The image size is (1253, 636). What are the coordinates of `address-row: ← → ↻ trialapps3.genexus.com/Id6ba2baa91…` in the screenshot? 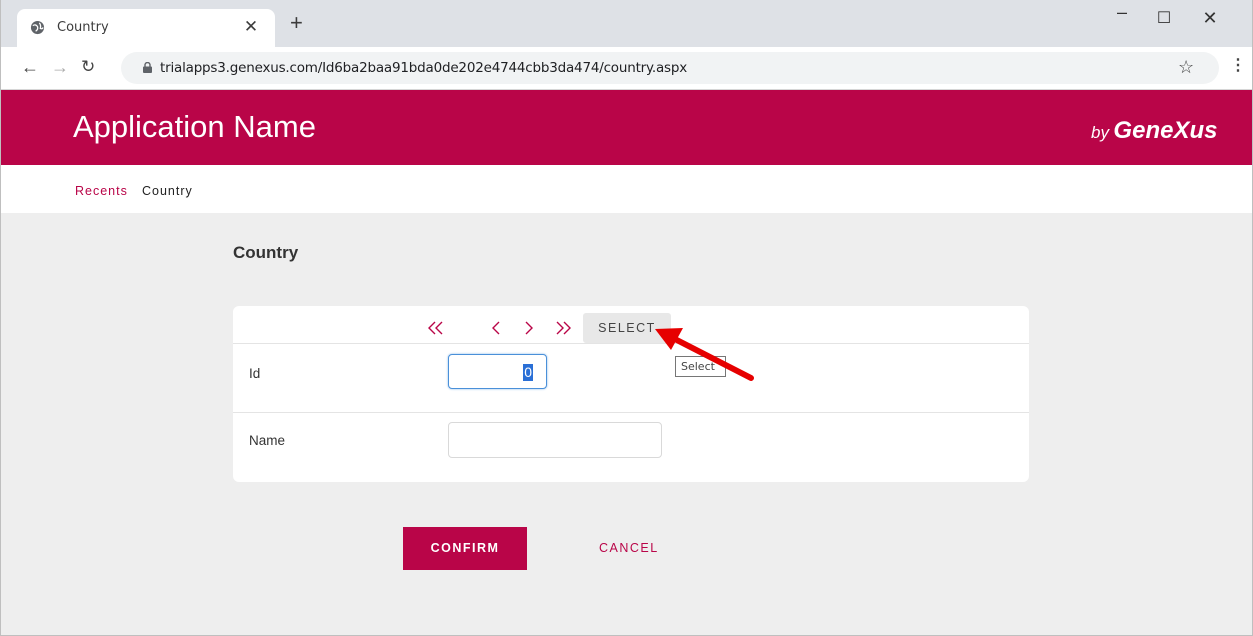 It's located at (626, 68).